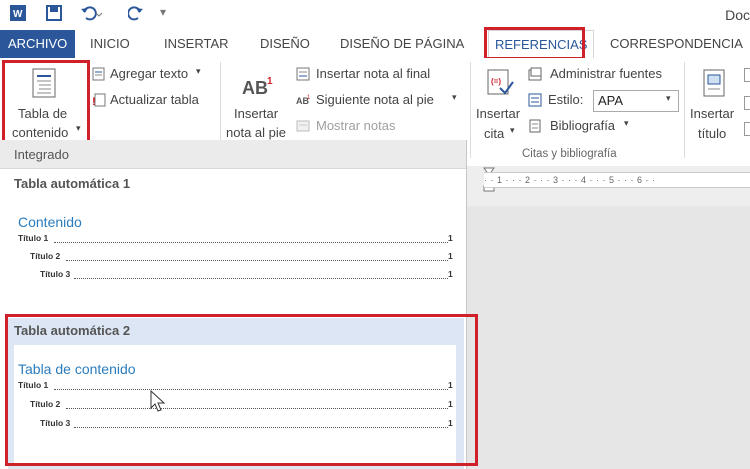  I want to click on insertar-titulo-label-2: título, so click(712, 133).